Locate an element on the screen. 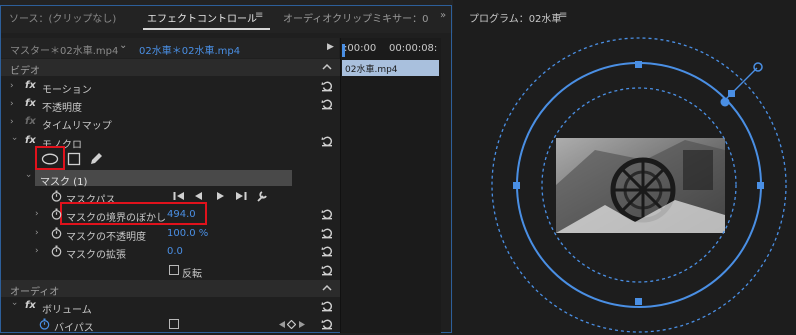 This screenshot has height=335, width=796. ellipse-mask-icon is located at coordinates (50, 159).